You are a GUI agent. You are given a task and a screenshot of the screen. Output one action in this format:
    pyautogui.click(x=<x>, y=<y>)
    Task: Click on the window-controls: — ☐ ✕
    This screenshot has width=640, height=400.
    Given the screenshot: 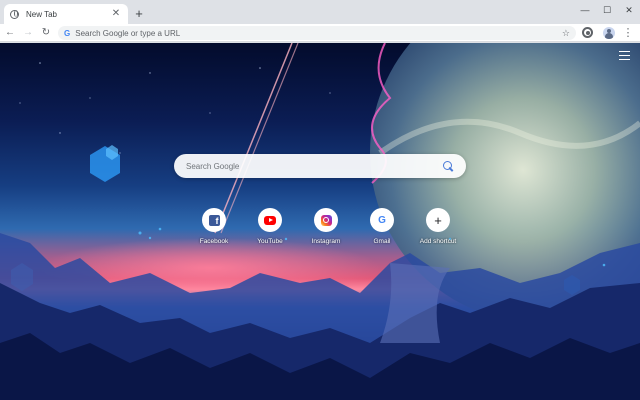 What is the action you would take?
    pyautogui.click(x=607, y=10)
    